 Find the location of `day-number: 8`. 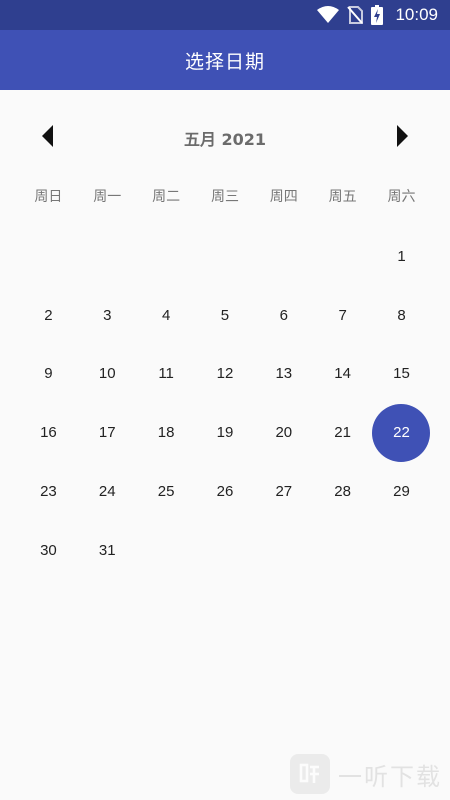

day-number: 8 is located at coordinates (401, 315).